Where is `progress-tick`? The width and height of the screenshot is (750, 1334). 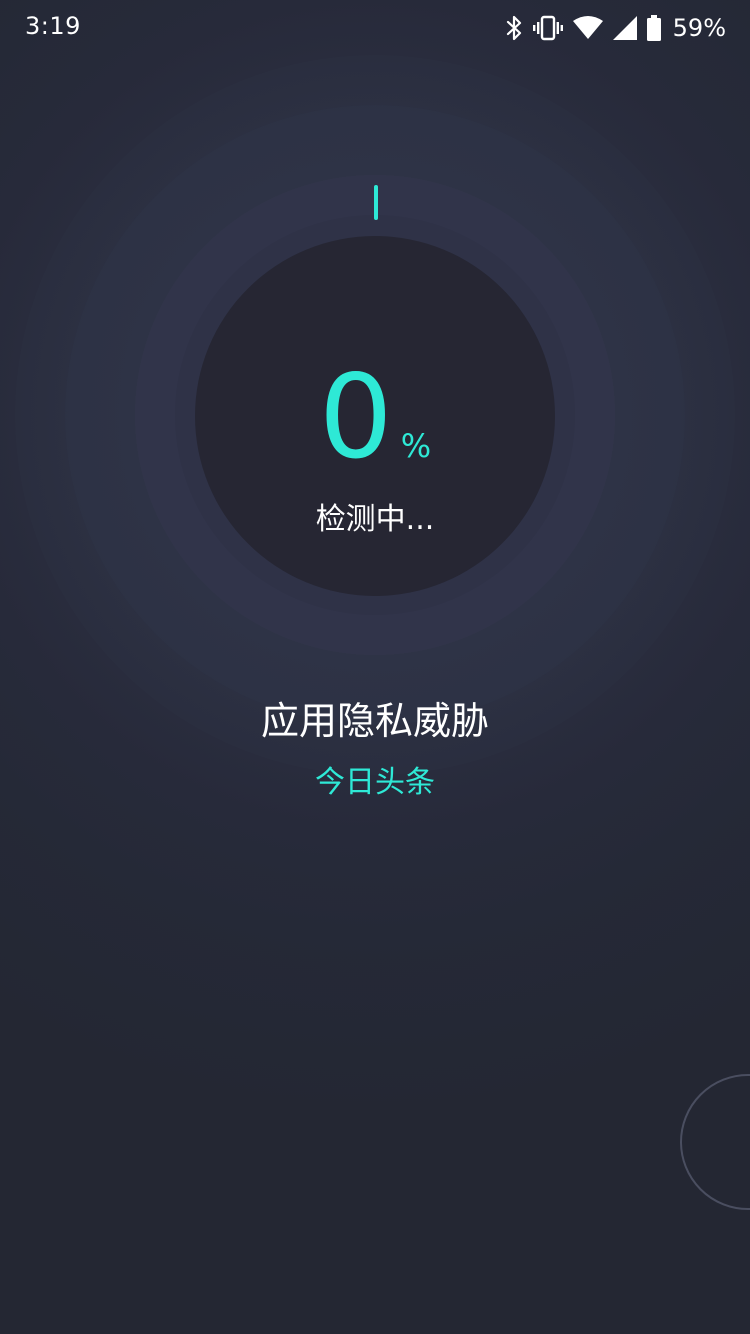
progress-tick is located at coordinates (376, 202).